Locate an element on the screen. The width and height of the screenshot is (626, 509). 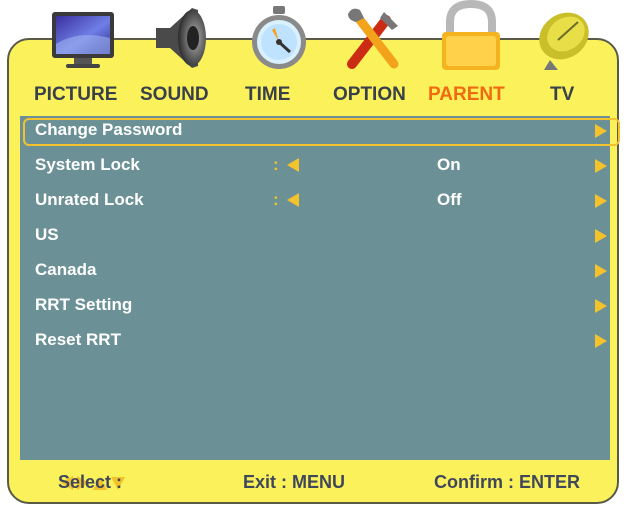
menu-item-rrt-setting: RRT Setting is located at coordinates (315, 306).